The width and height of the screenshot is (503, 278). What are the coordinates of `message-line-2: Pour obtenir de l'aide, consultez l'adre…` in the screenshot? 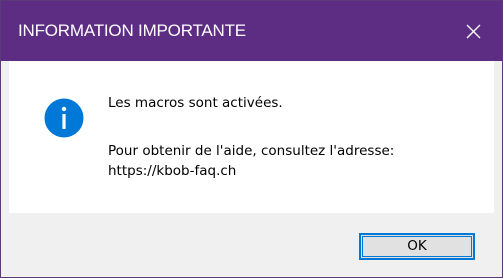 It's located at (251, 151).